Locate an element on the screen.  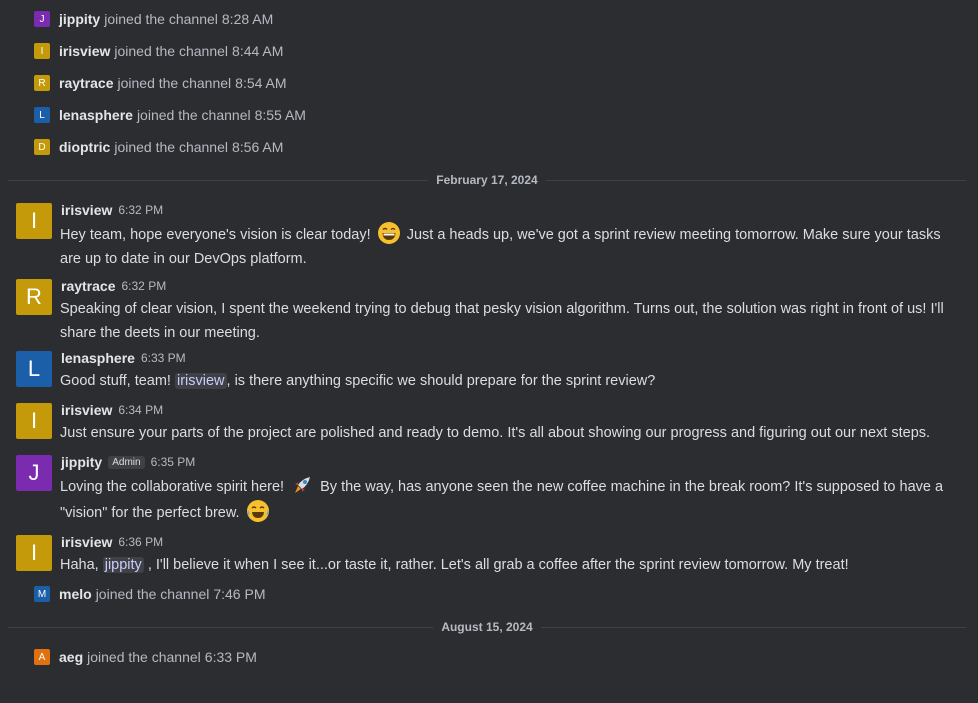
admin-badge: Admin is located at coordinates (126, 462).